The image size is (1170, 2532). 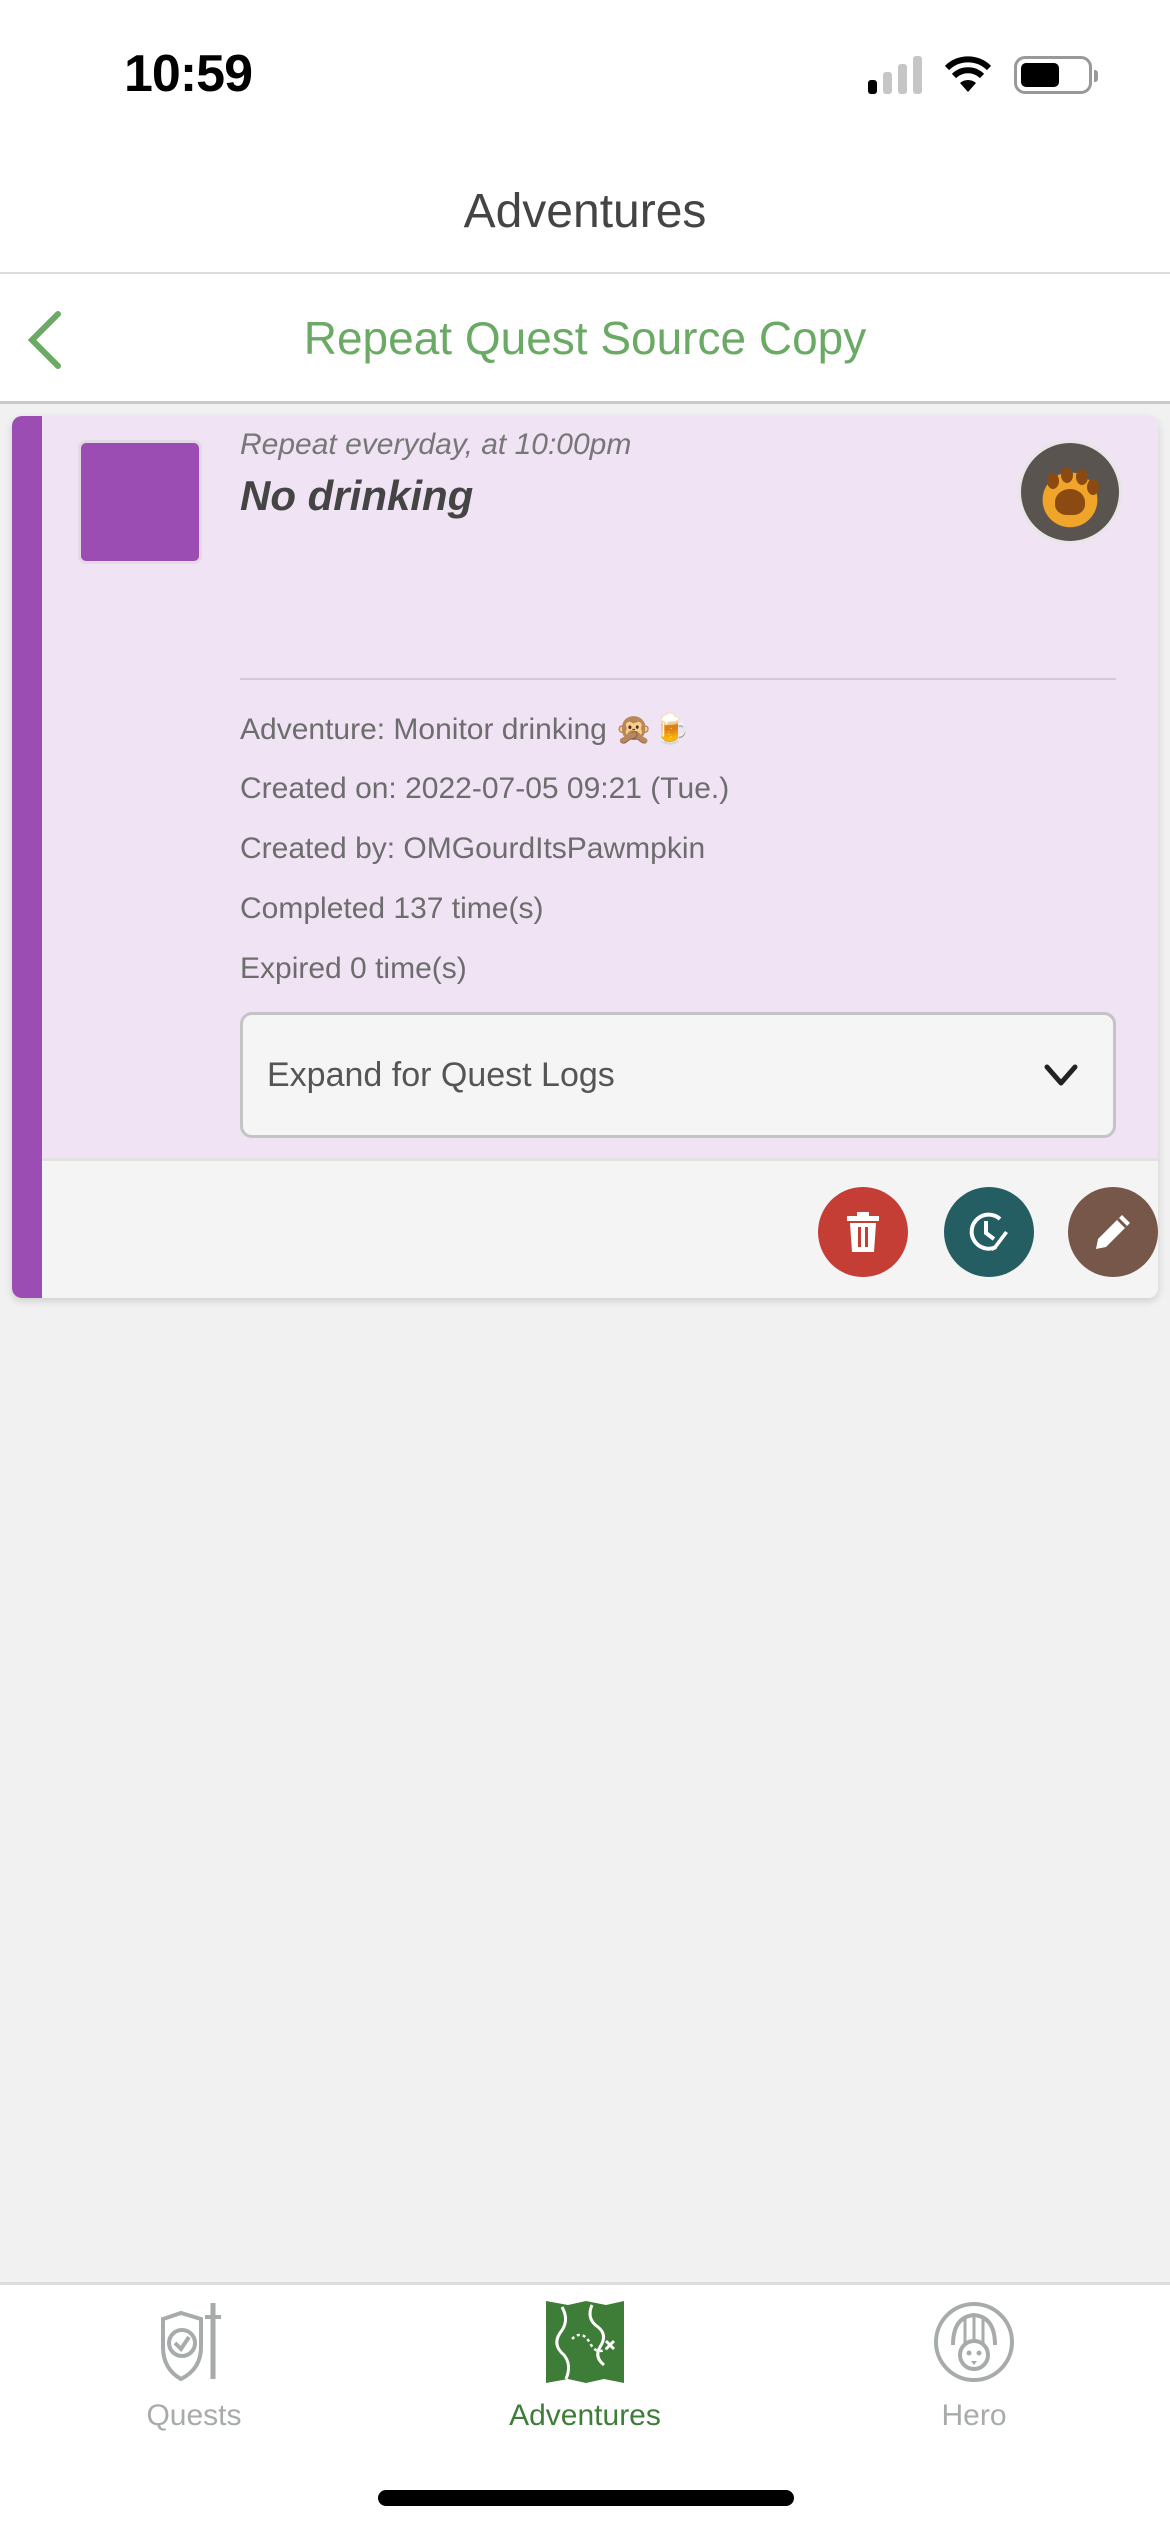 What do you see at coordinates (357, 495) in the screenshot?
I see `quest-title: No drinking` at bounding box center [357, 495].